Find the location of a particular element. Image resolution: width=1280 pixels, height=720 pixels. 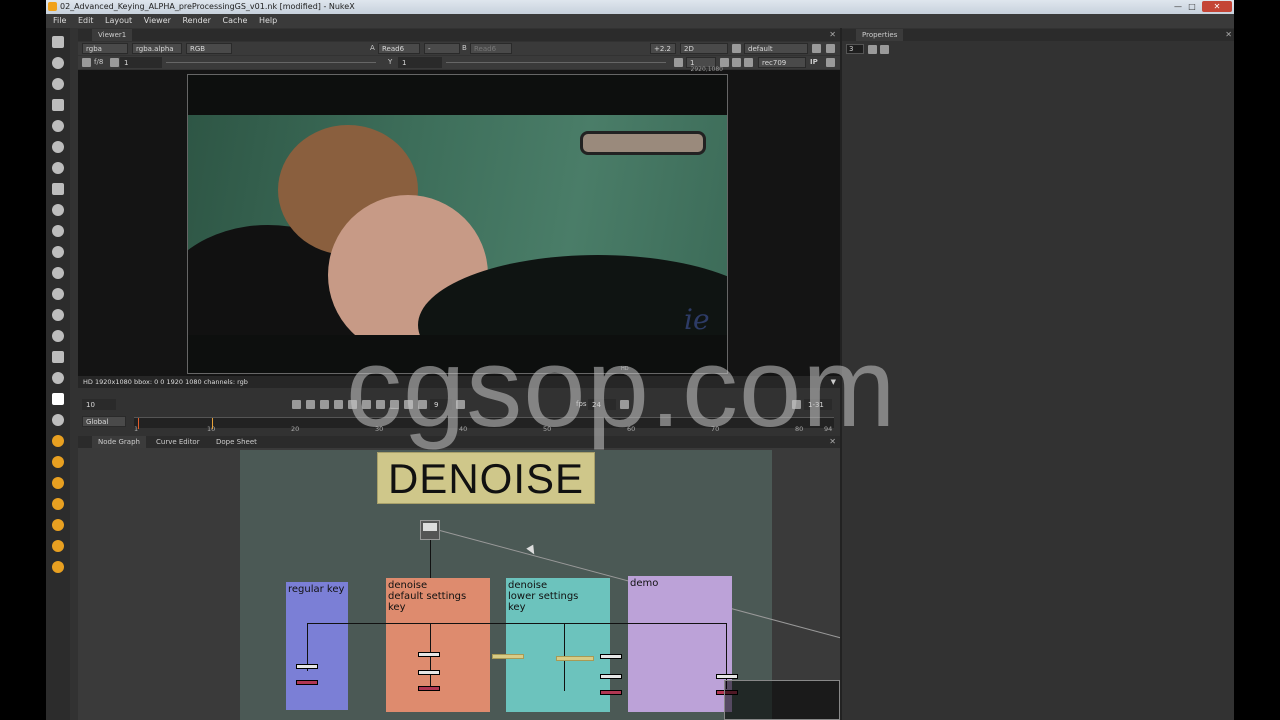

menu-layout: Layout is located at coordinates (118, 20).